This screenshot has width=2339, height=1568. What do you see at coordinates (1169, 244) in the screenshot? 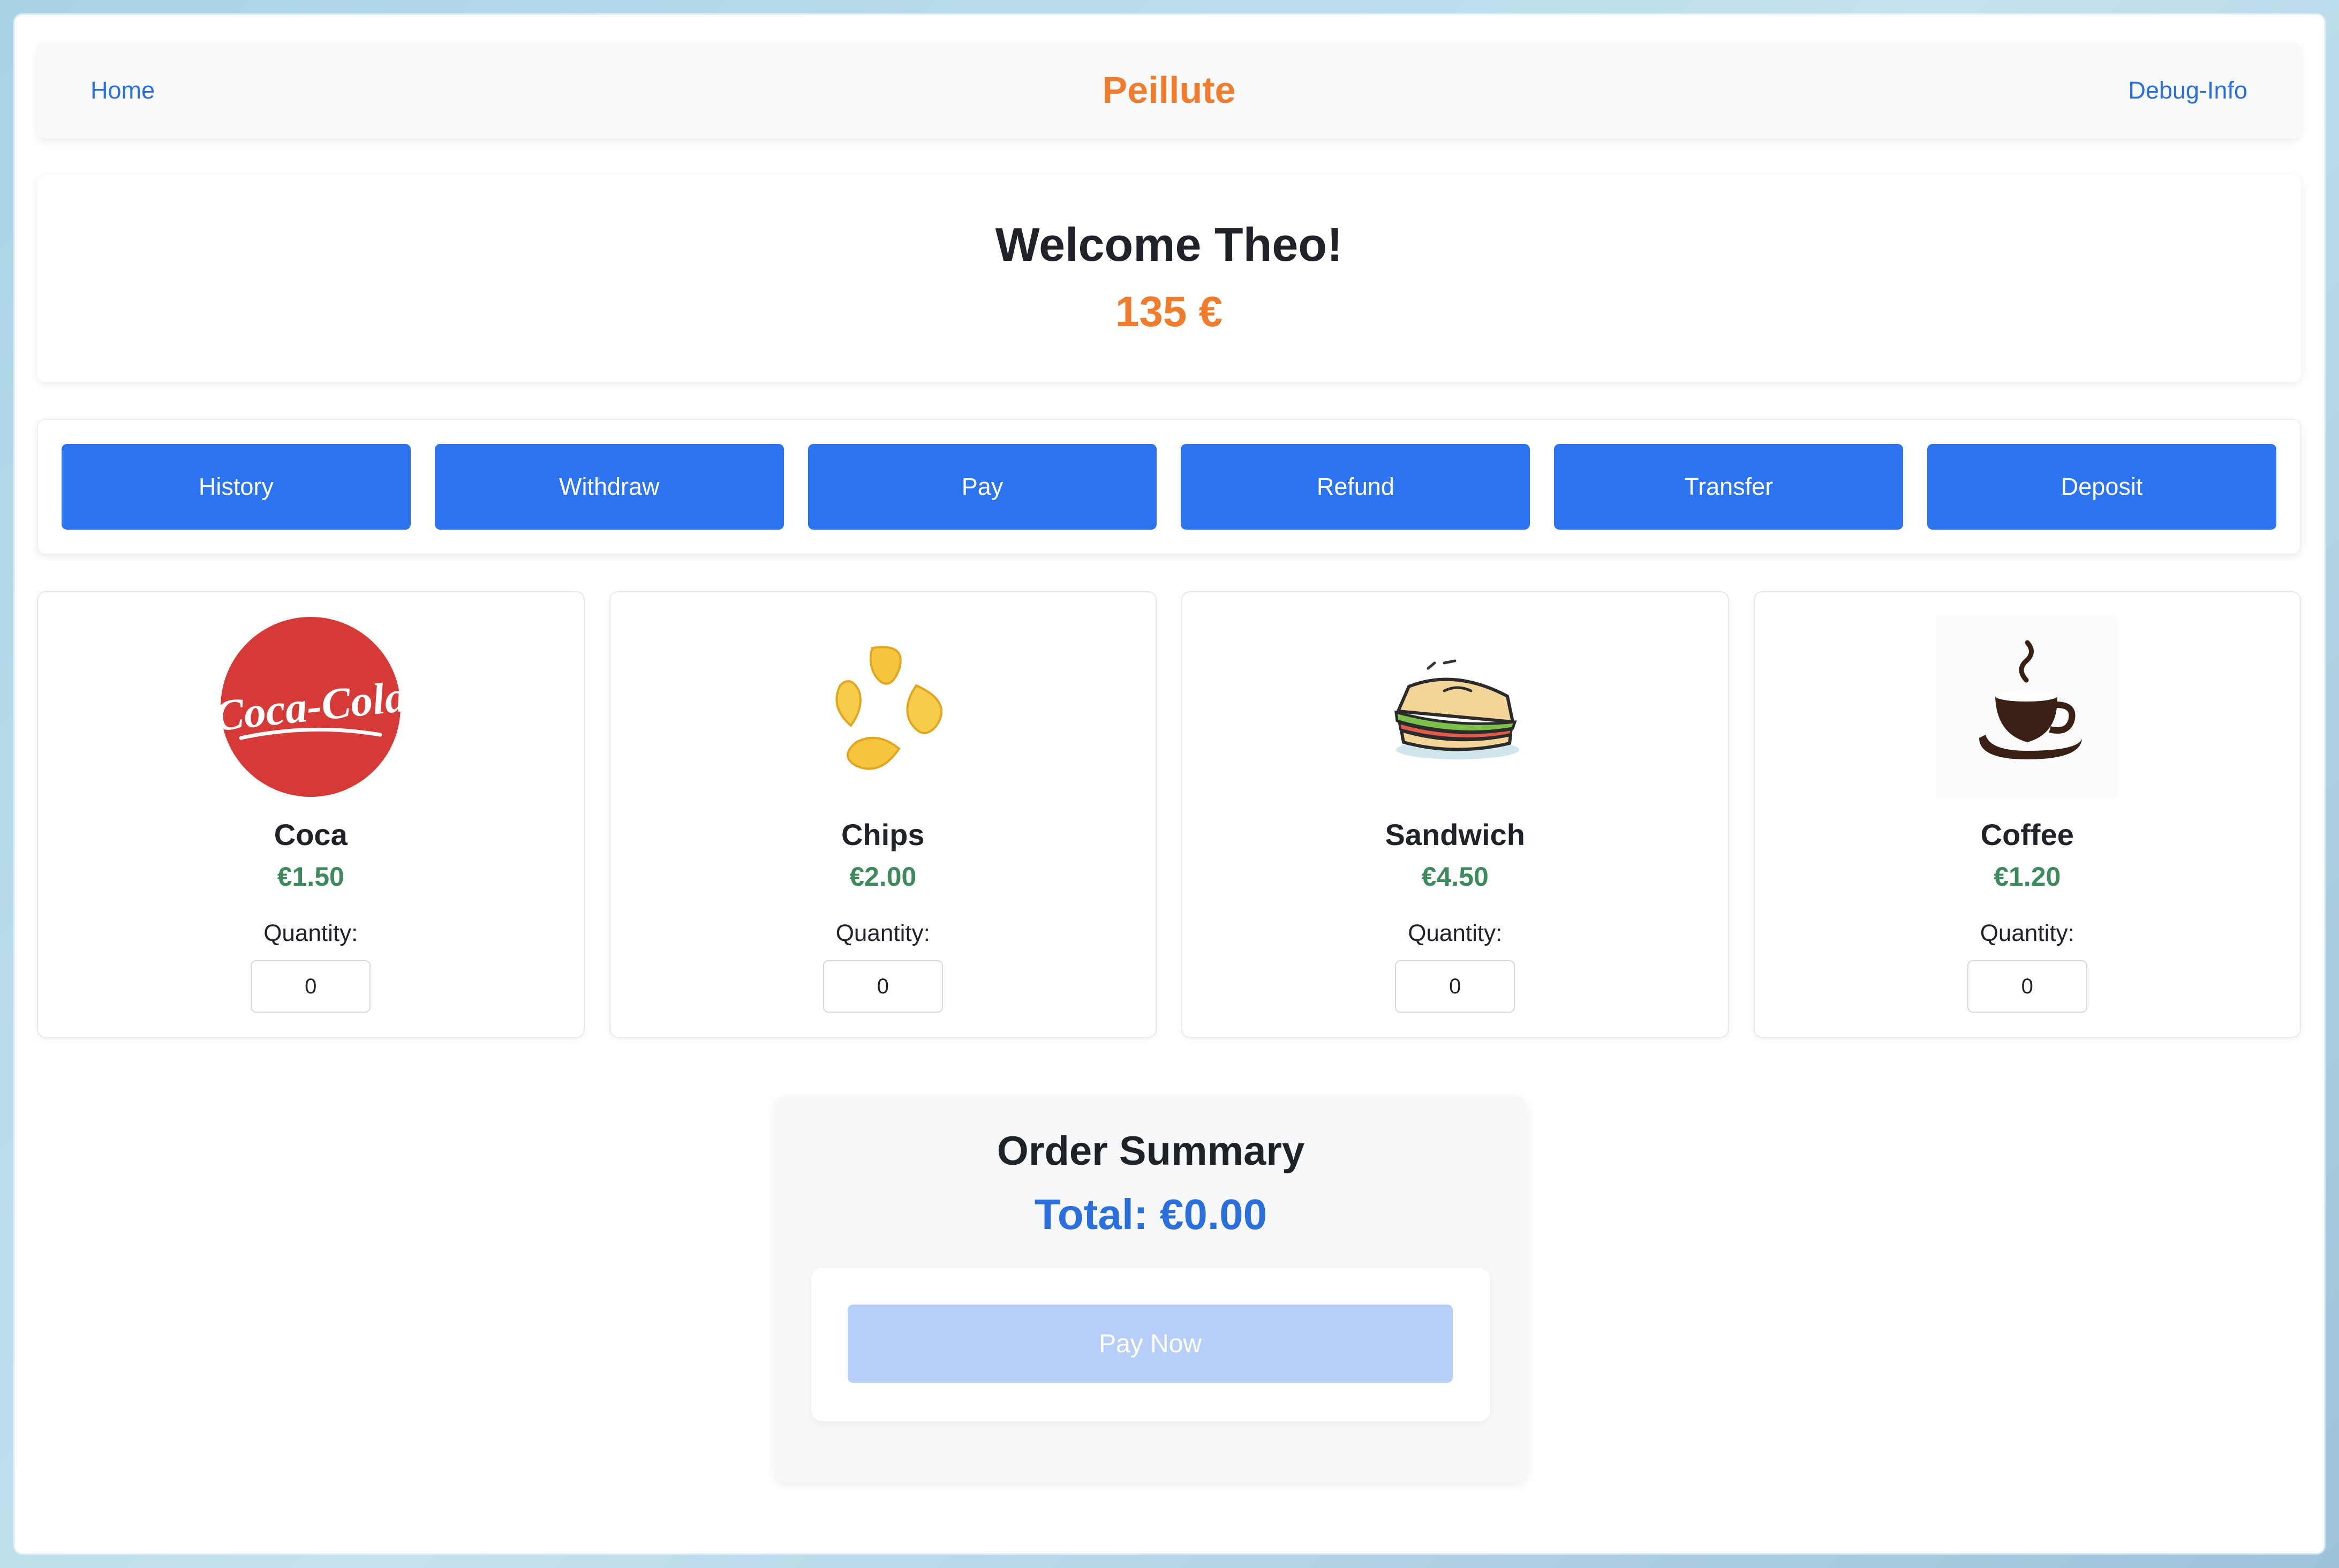
I see `welcome-title: Welcome Theo!` at bounding box center [1169, 244].